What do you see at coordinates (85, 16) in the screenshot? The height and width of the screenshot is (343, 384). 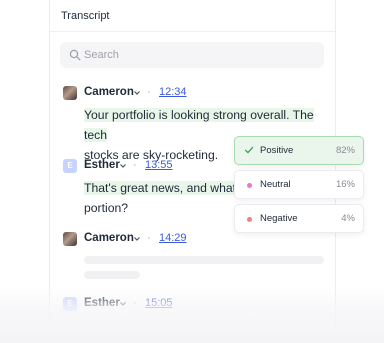 I see `panel-title: Transcript` at bounding box center [85, 16].